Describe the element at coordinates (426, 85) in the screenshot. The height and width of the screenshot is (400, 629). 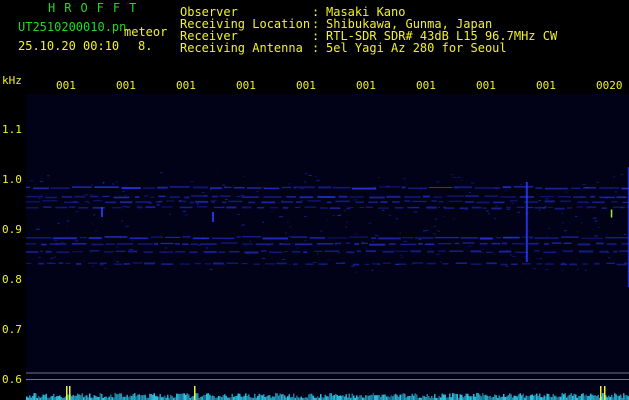
I see `time-tick: 001` at that location.